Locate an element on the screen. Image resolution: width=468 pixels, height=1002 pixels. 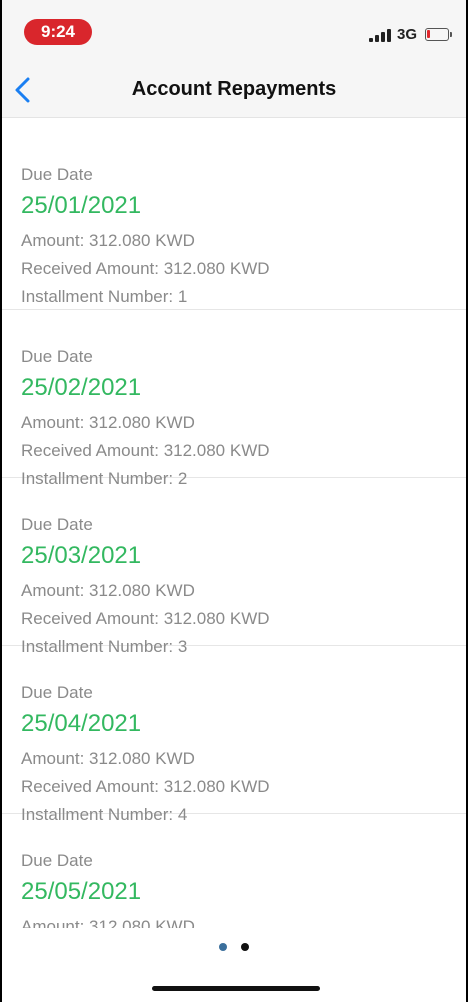
due-date-value: 25/03/2021 is located at coordinates (81, 555).